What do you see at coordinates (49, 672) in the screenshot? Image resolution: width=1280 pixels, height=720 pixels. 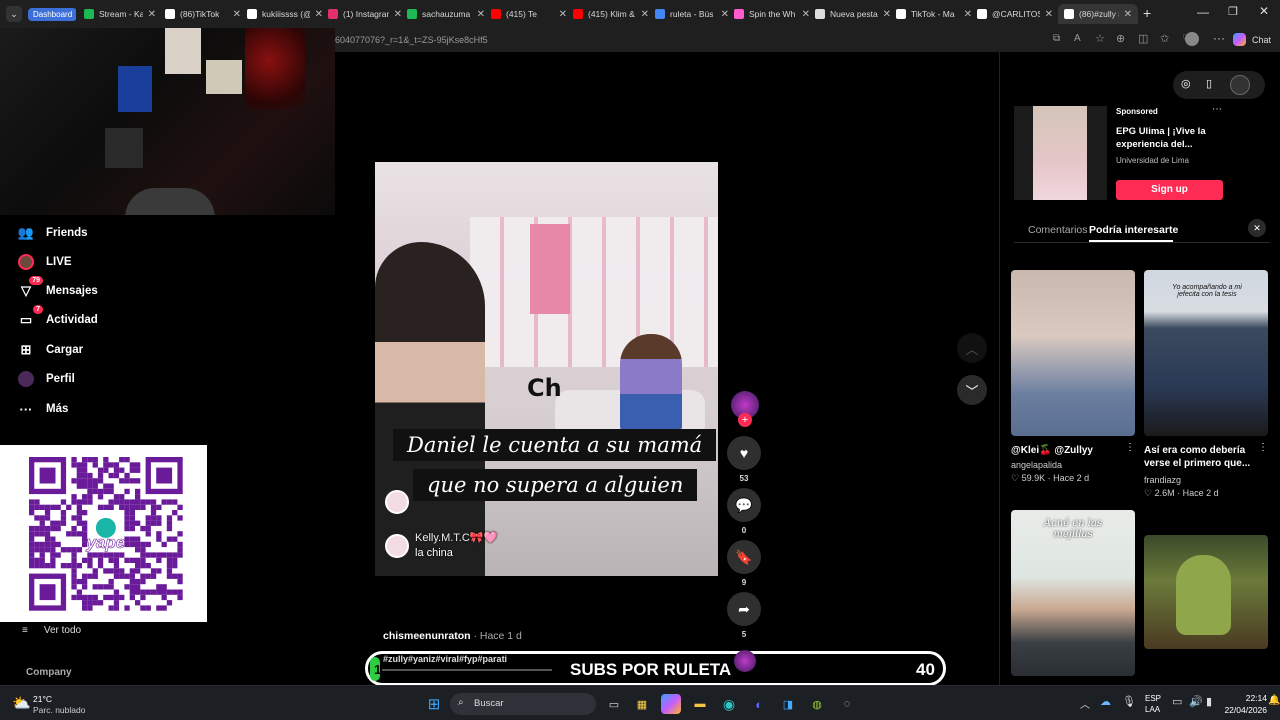 I see `company-link: Company` at bounding box center [49, 672].